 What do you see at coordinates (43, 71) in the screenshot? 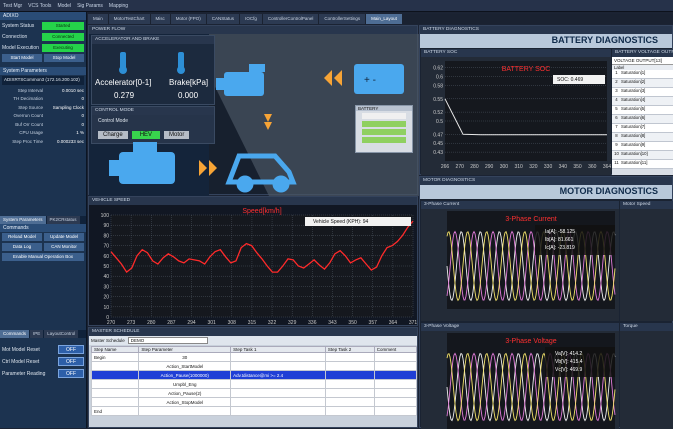
I see `params-title: System Parameters` at bounding box center [43, 71].